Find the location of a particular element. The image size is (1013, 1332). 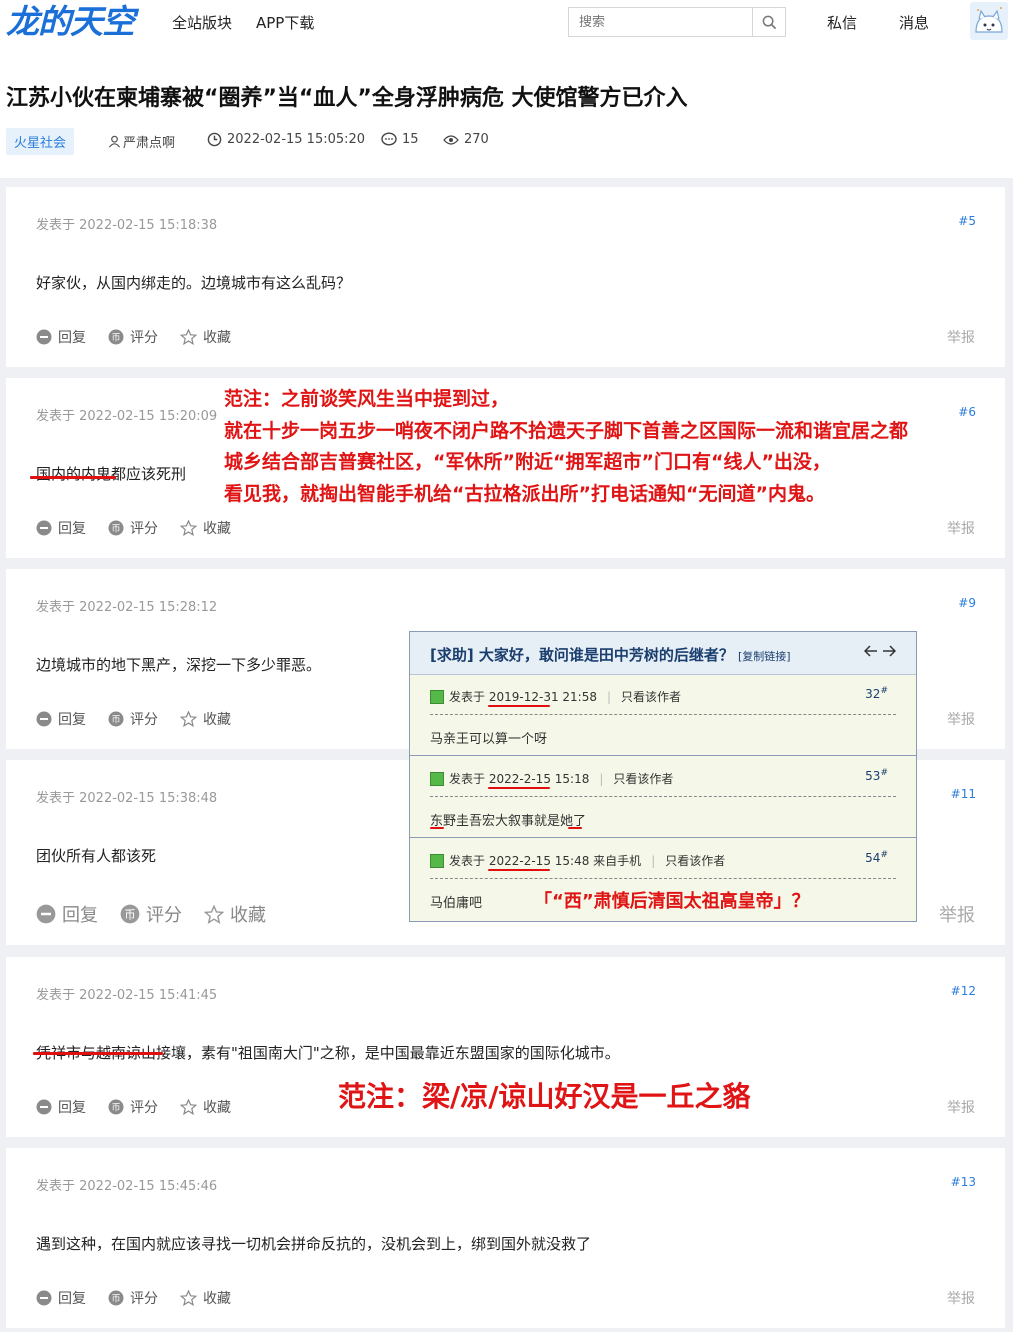

inset-title: [求助] 大家好，敢问谁是田中芳树的后继者？ [复制链接] is located at coordinates (610, 655).